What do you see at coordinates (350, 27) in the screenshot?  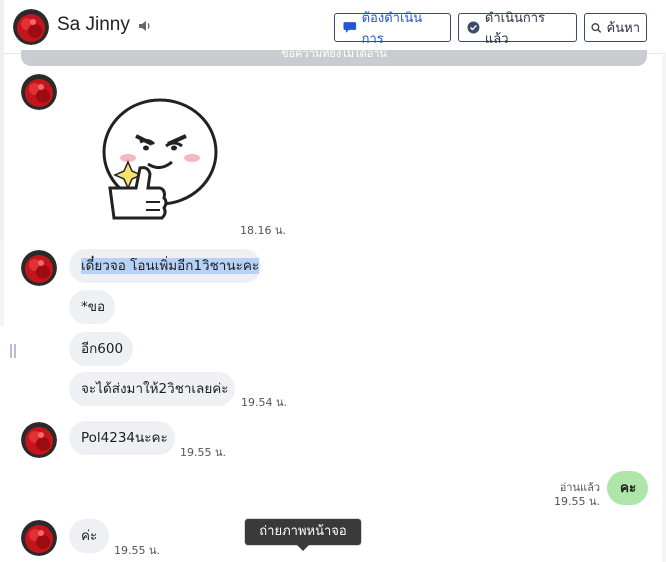 I see `chat-bubble-icon` at bounding box center [350, 27].